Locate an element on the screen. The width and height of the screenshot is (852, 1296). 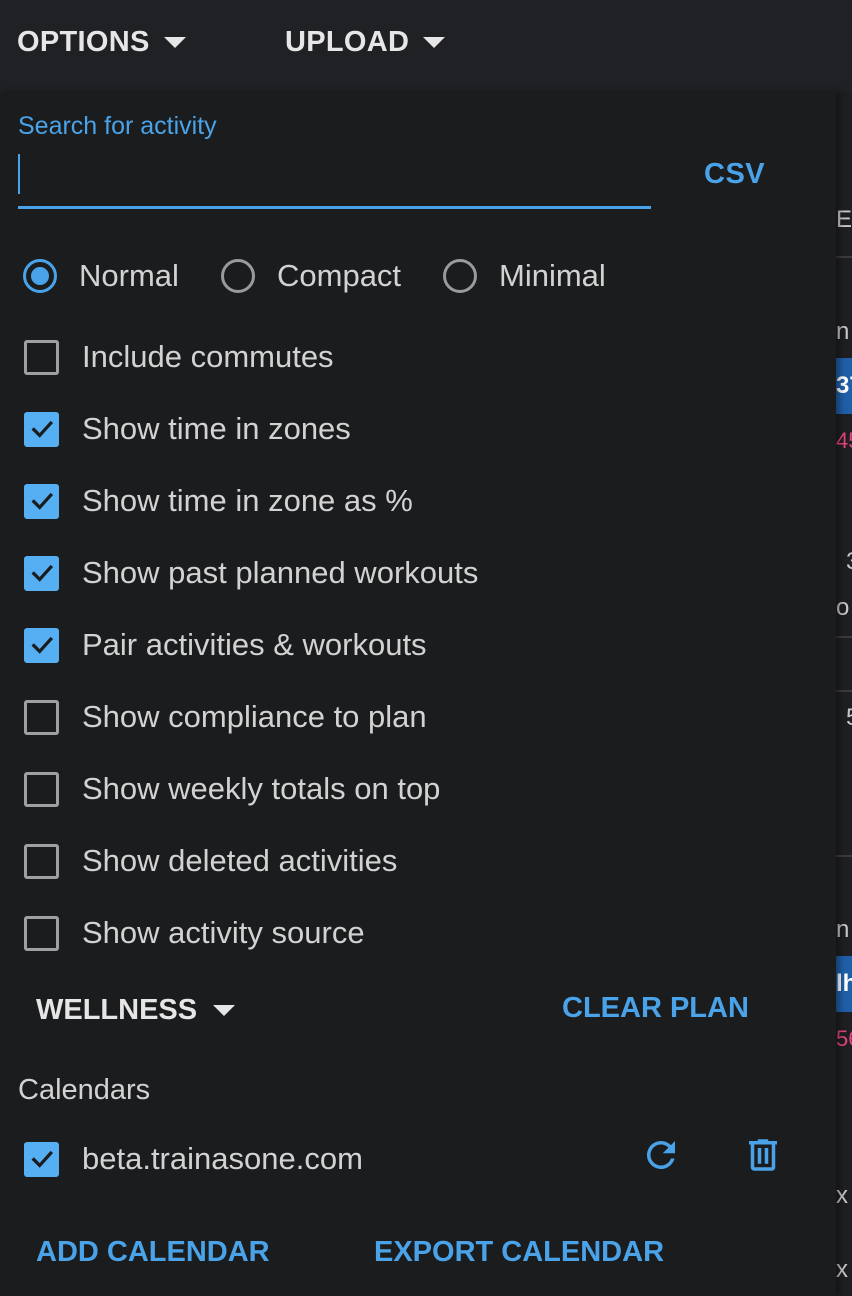
checkbox-show-activity-source: Show activity source is located at coordinates (194, 933).